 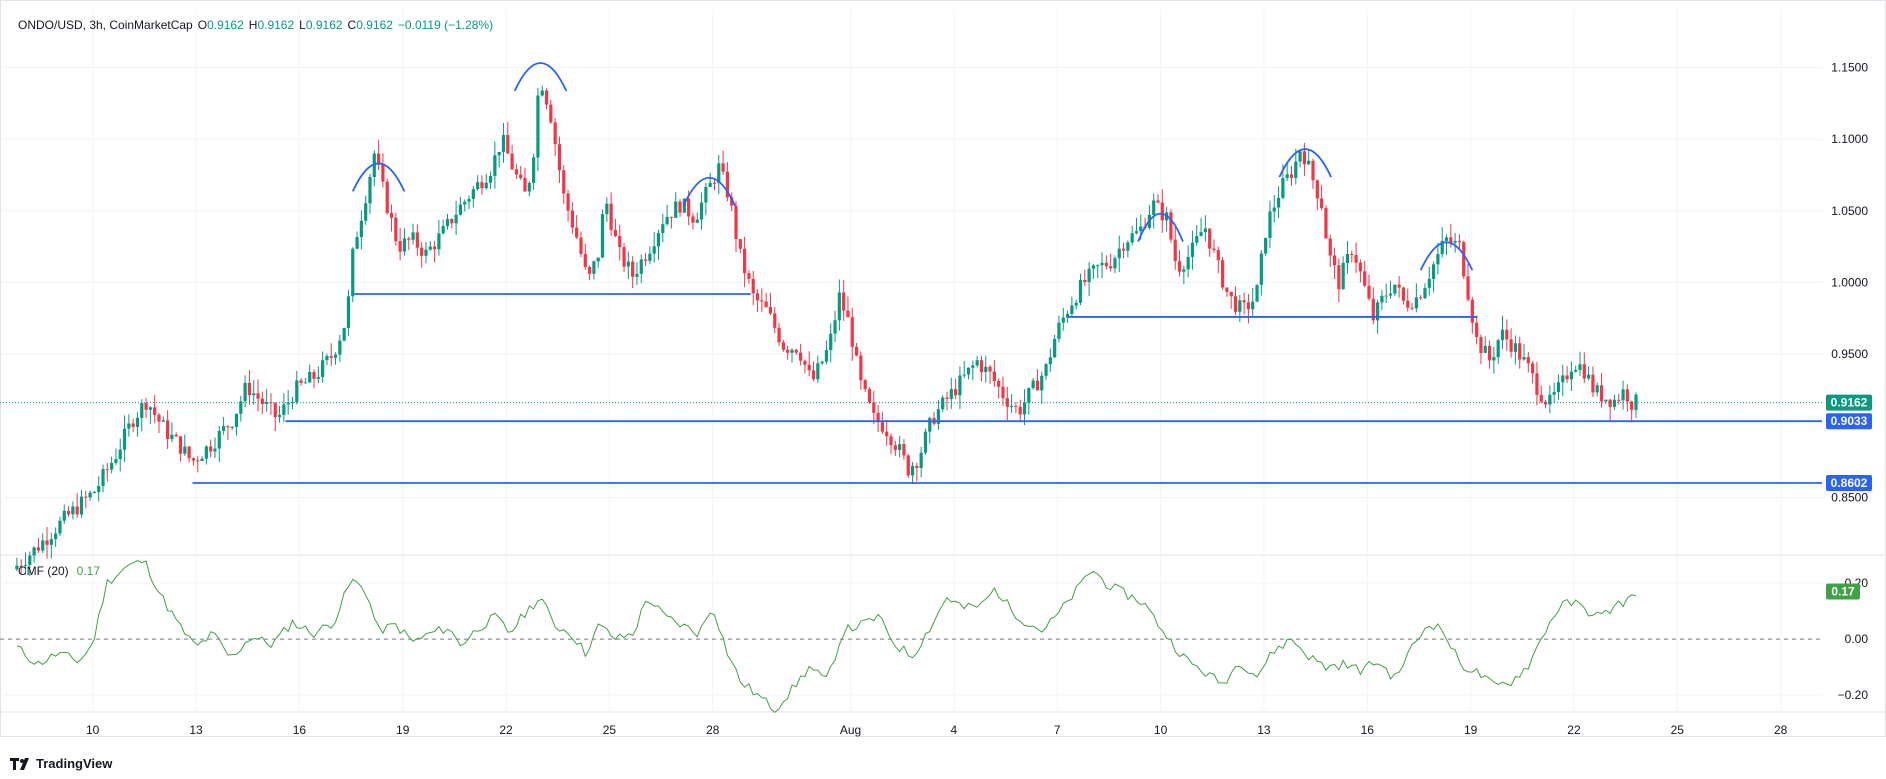 What do you see at coordinates (225, 25) in the screenshot?
I see `open-value: 0.9162` at bounding box center [225, 25].